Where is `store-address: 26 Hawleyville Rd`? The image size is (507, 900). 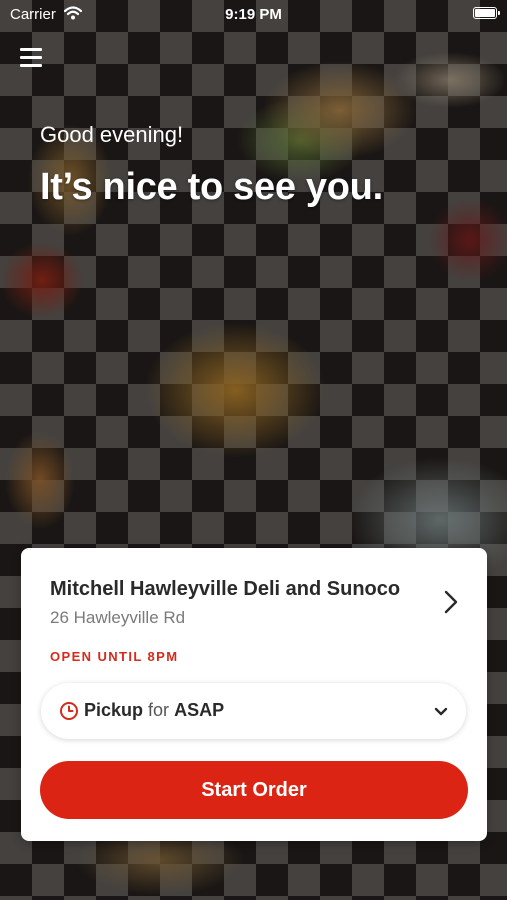 store-address: 26 Hawleyville Rd is located at coordinates (118, 617).